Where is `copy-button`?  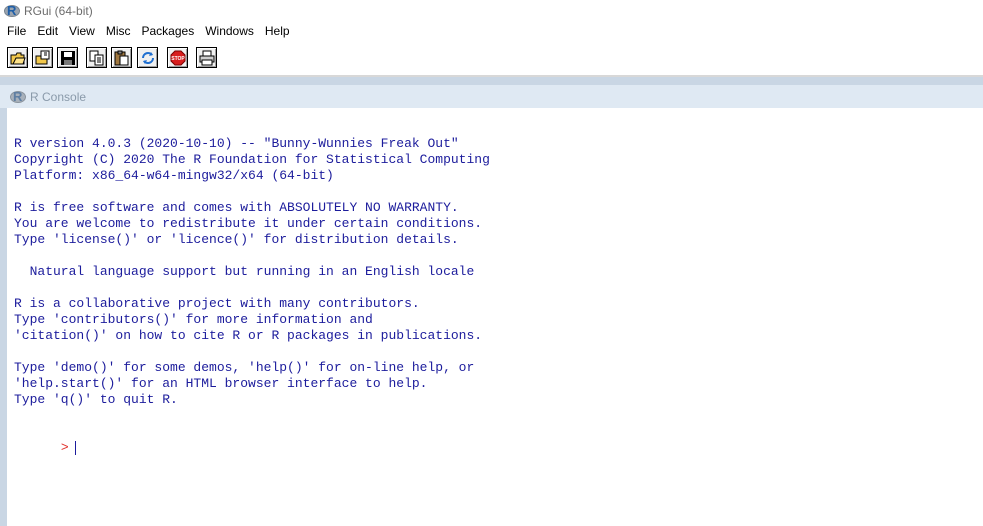
copy-button is located at coordinates (96, 57).